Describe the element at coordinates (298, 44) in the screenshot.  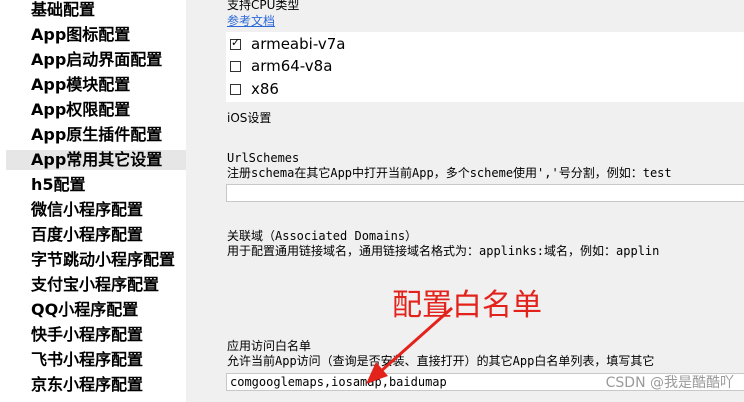
I see `cpu-option-label: armeabi-v7a` at that location.